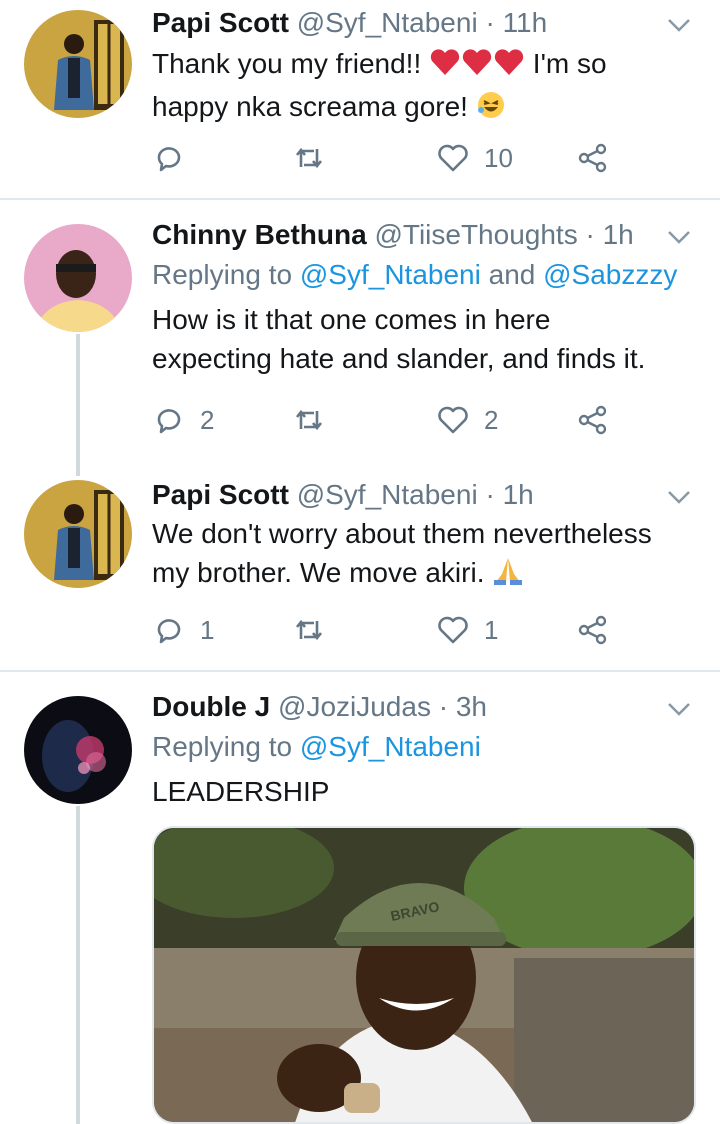  Describe the element at coordinates (207, 419) in the screenshot. I see `reply-count: 2` at that location.